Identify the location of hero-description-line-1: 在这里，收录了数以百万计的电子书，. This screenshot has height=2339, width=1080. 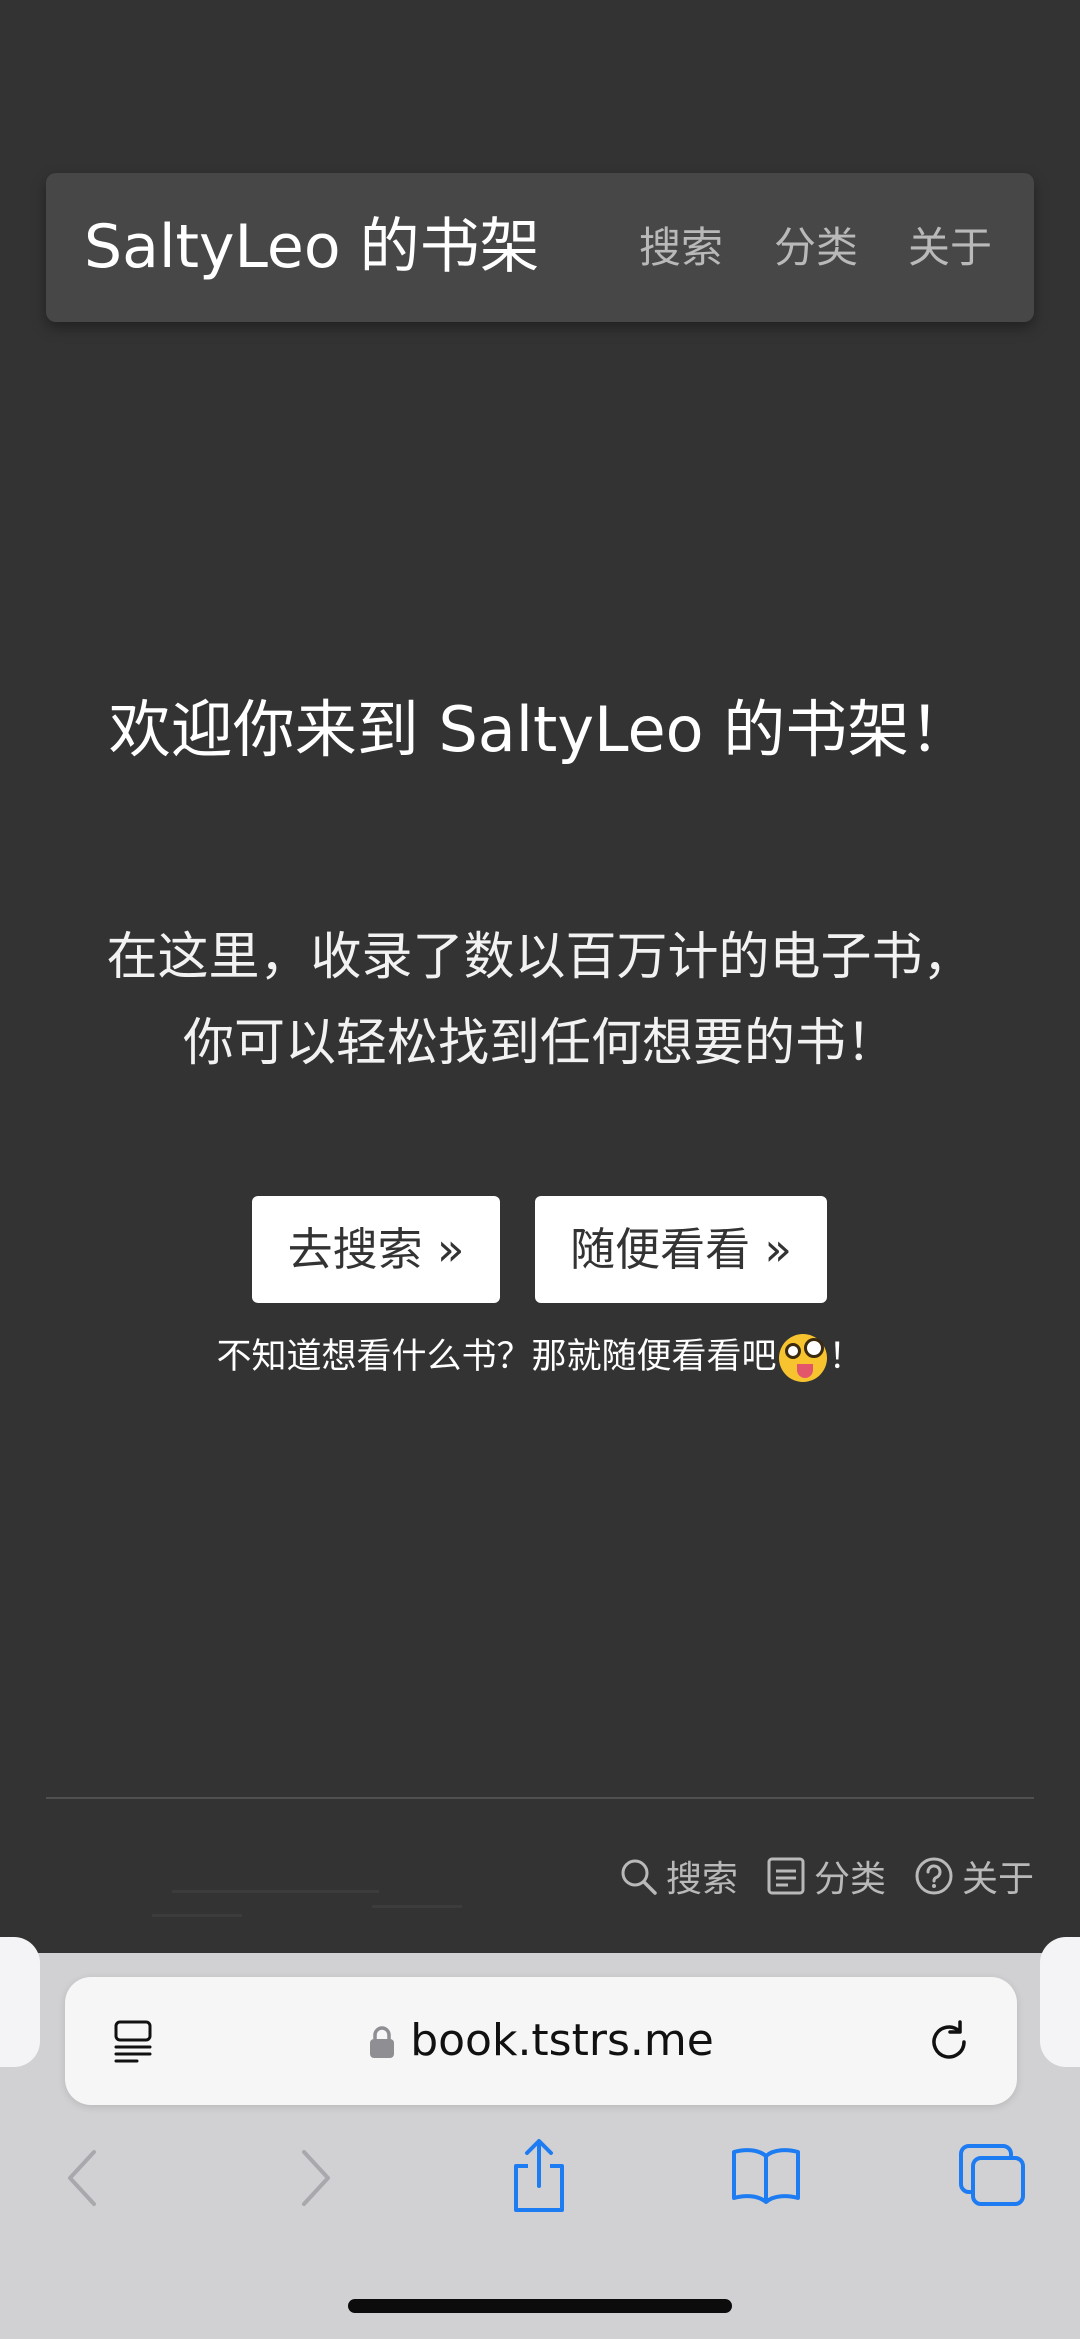
(540, 957).